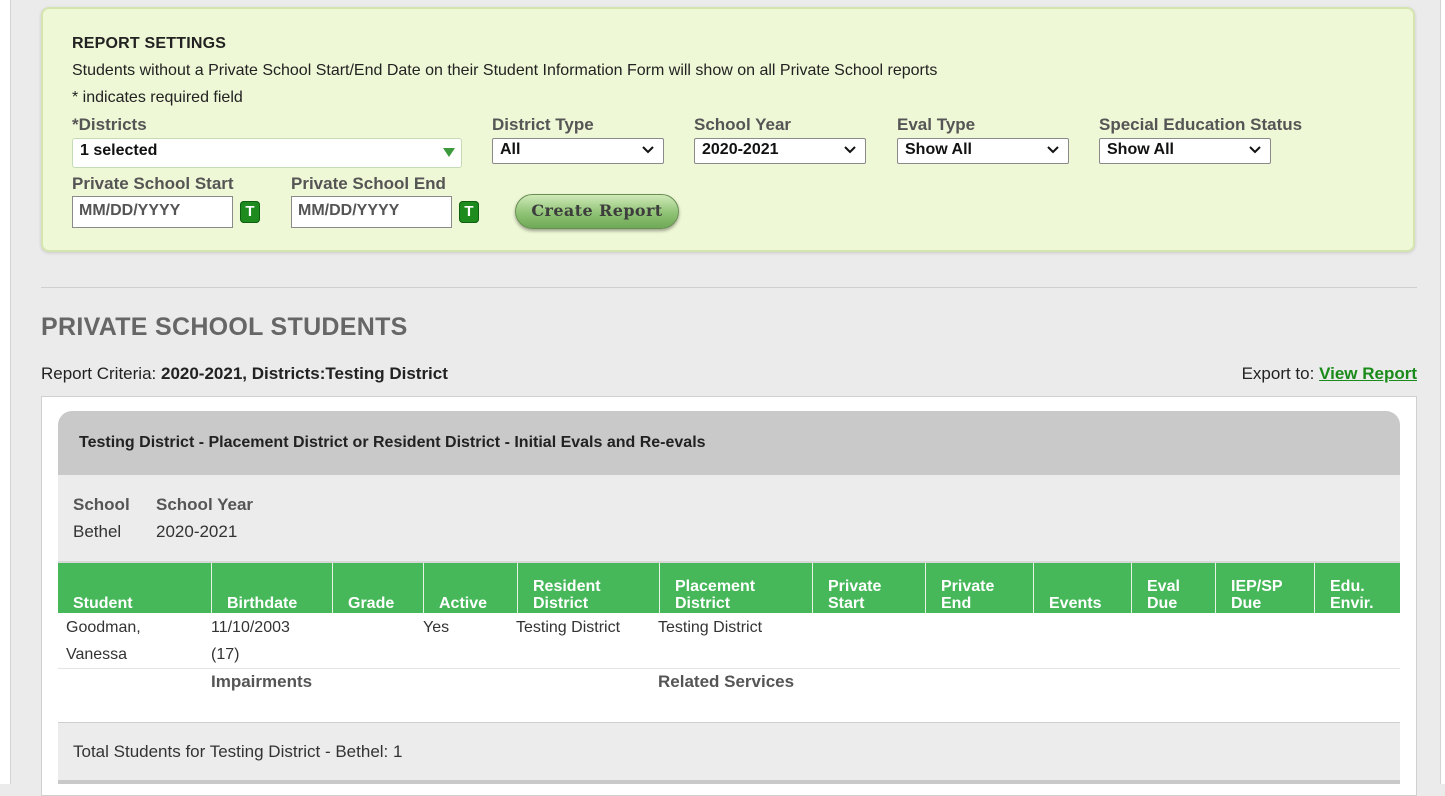 The width and height of the screenshot is (1445, 796). What do you see at coordinates (470, 588) in the screenshot?
I see `col-active: Active` at bounding box center [470, 588].